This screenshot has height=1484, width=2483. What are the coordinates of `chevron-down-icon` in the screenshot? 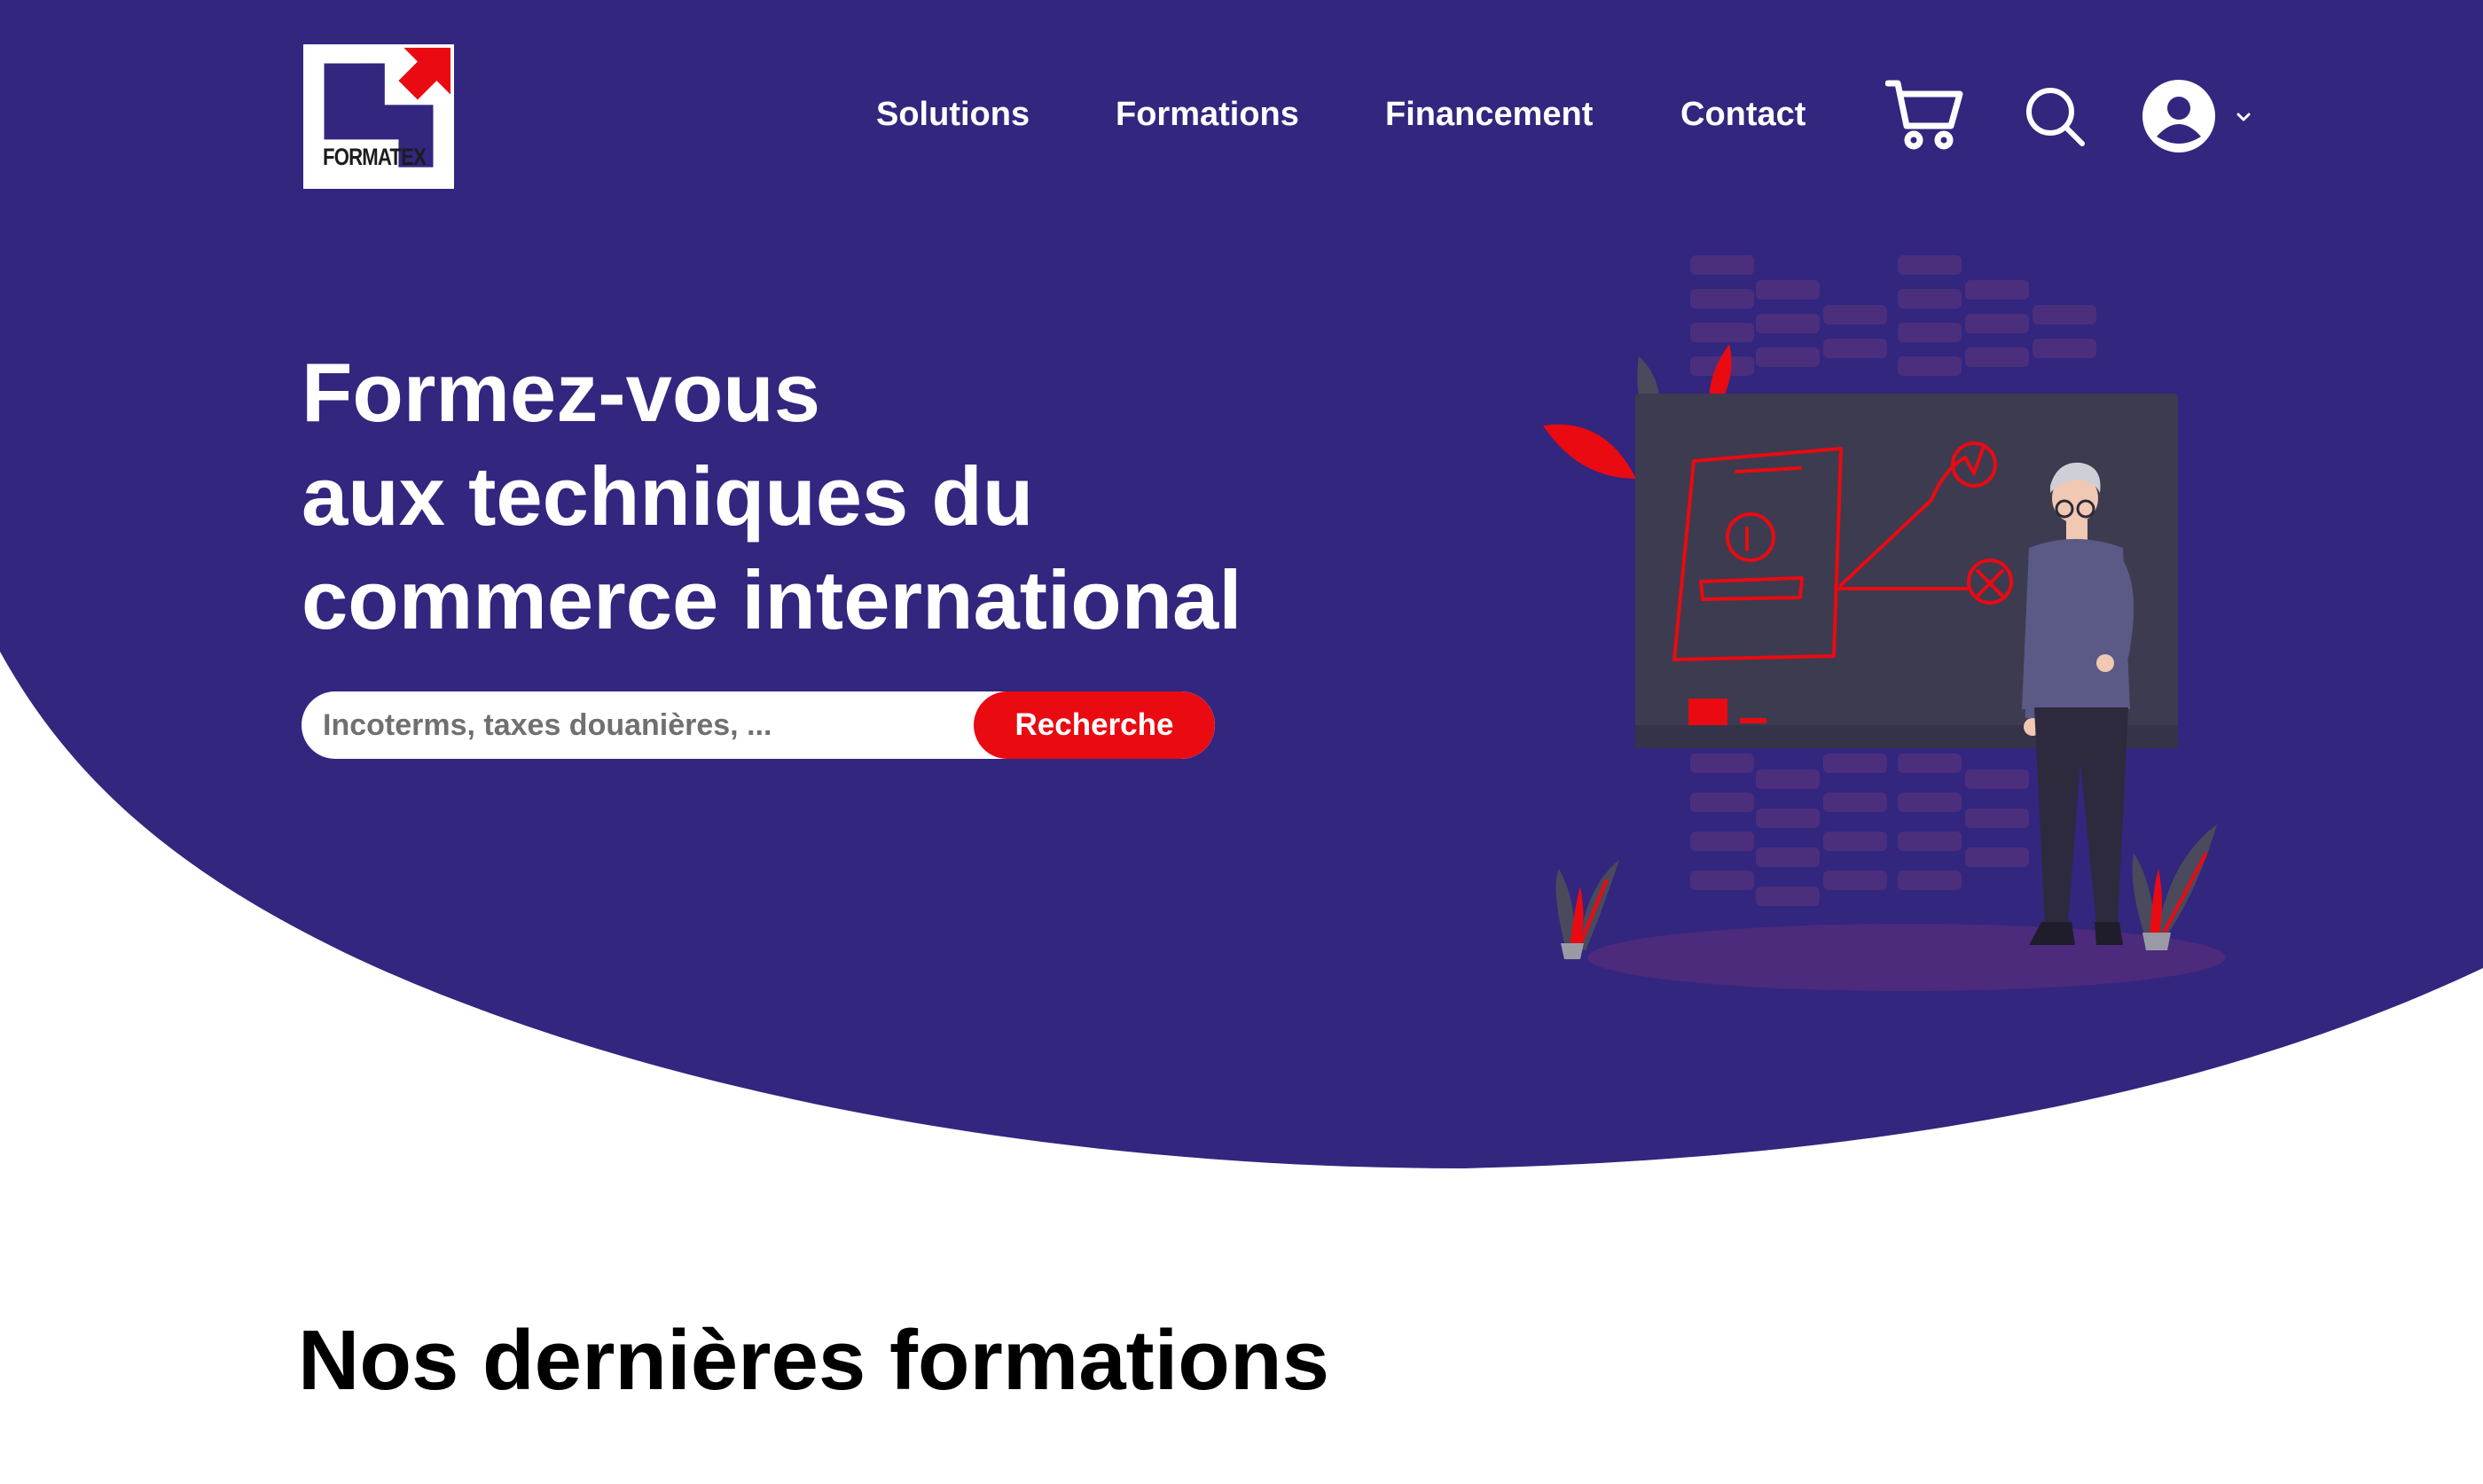 It's located at (2243, 117).